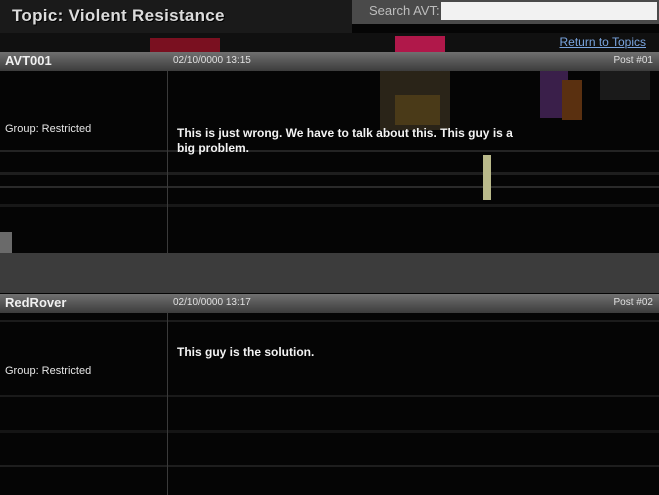 The width and height of the screenshot is (659, 495). I want to click on return-to-topics-link: Return to Topics, so click(603, 42).